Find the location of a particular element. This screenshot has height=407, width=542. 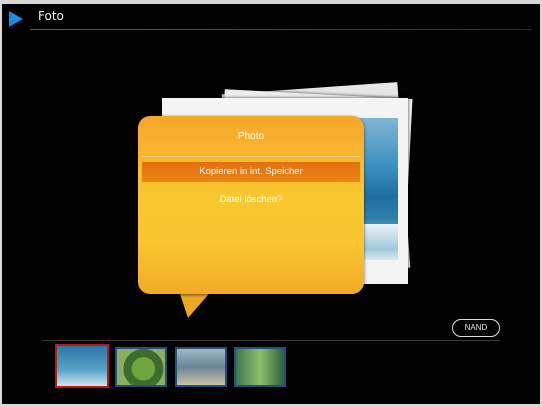

menu-item-copy-to-internal: Kopieren in int. Speicher is located at coordinates (251, 172).